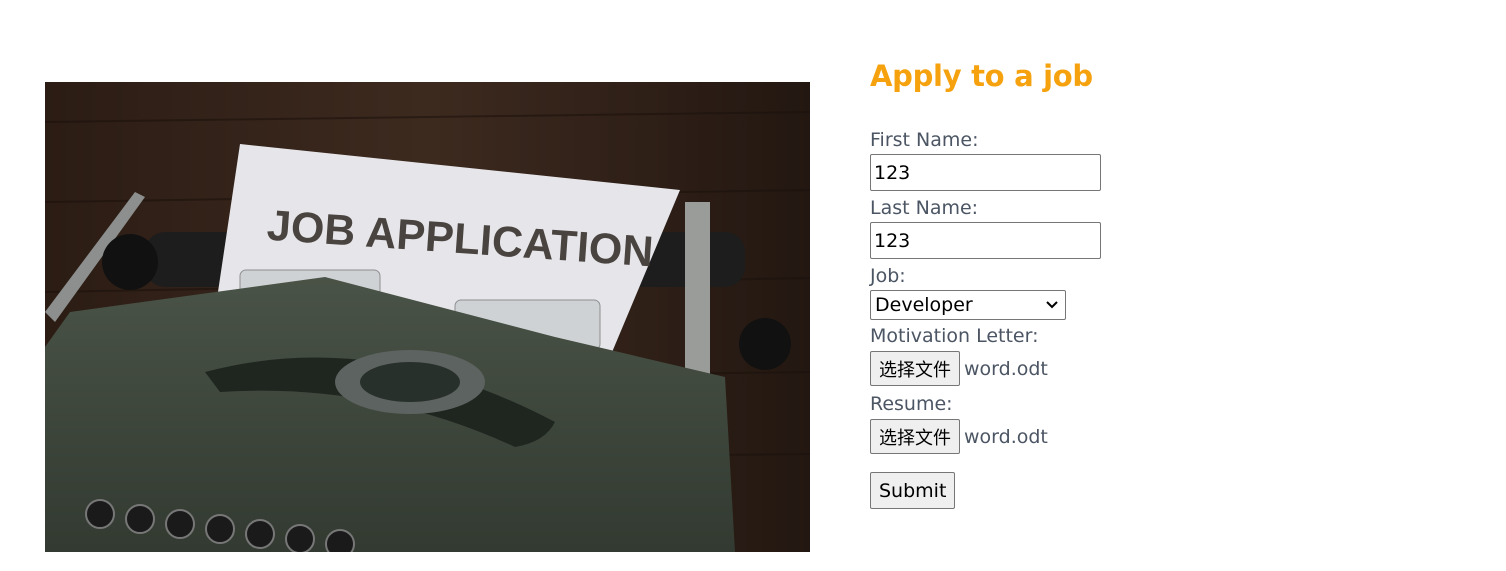  Describe the element at coordinates (1052, 305) in the screenshot. I see `chevron-down-icon` at that location.